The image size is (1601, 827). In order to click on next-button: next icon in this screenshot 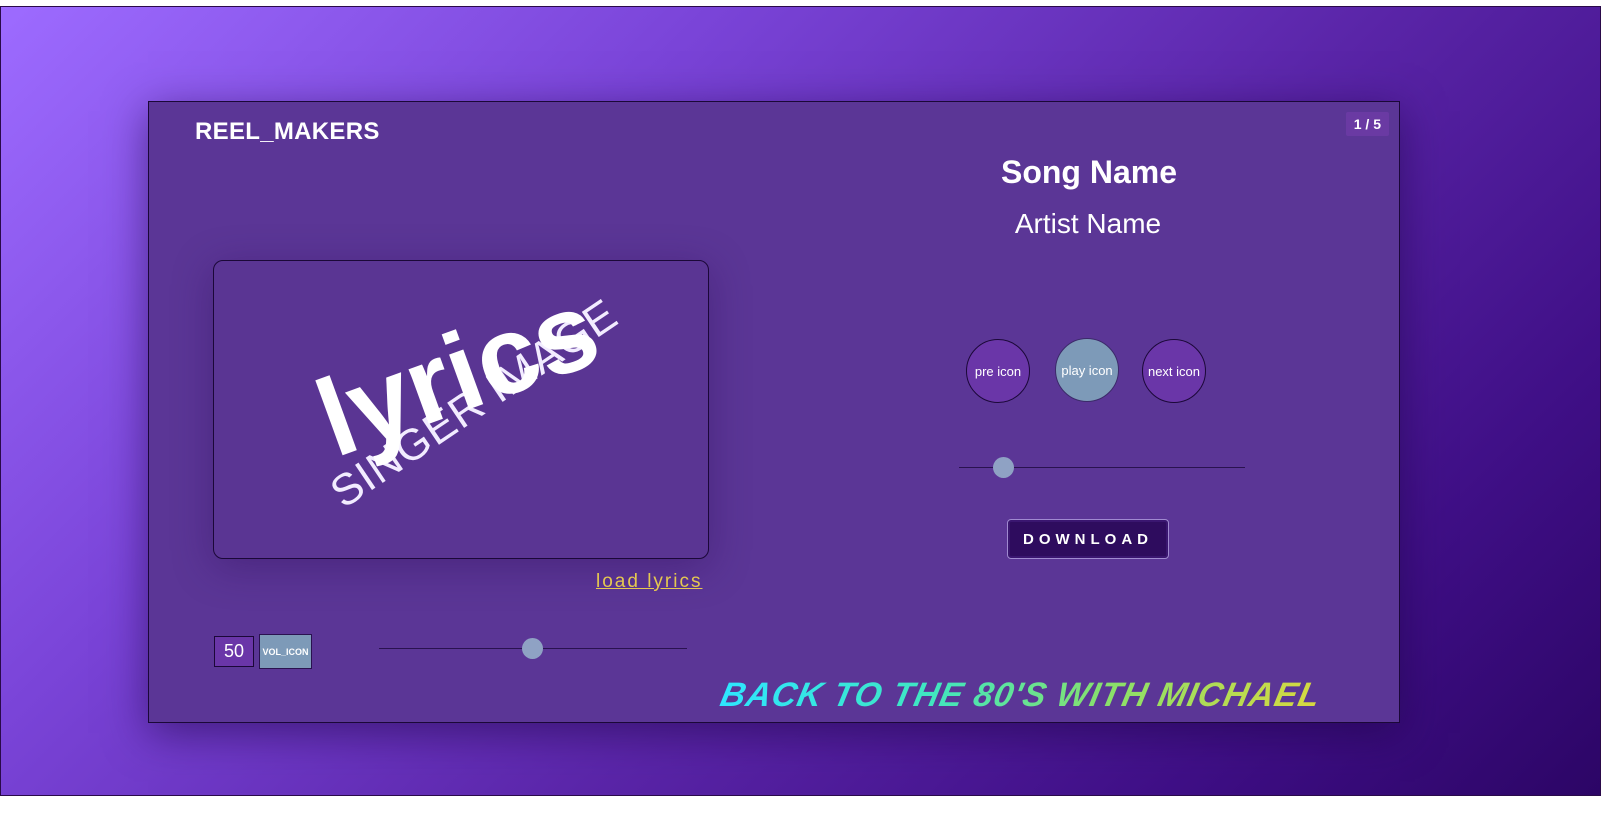, I will do `click(1174, 371)`.